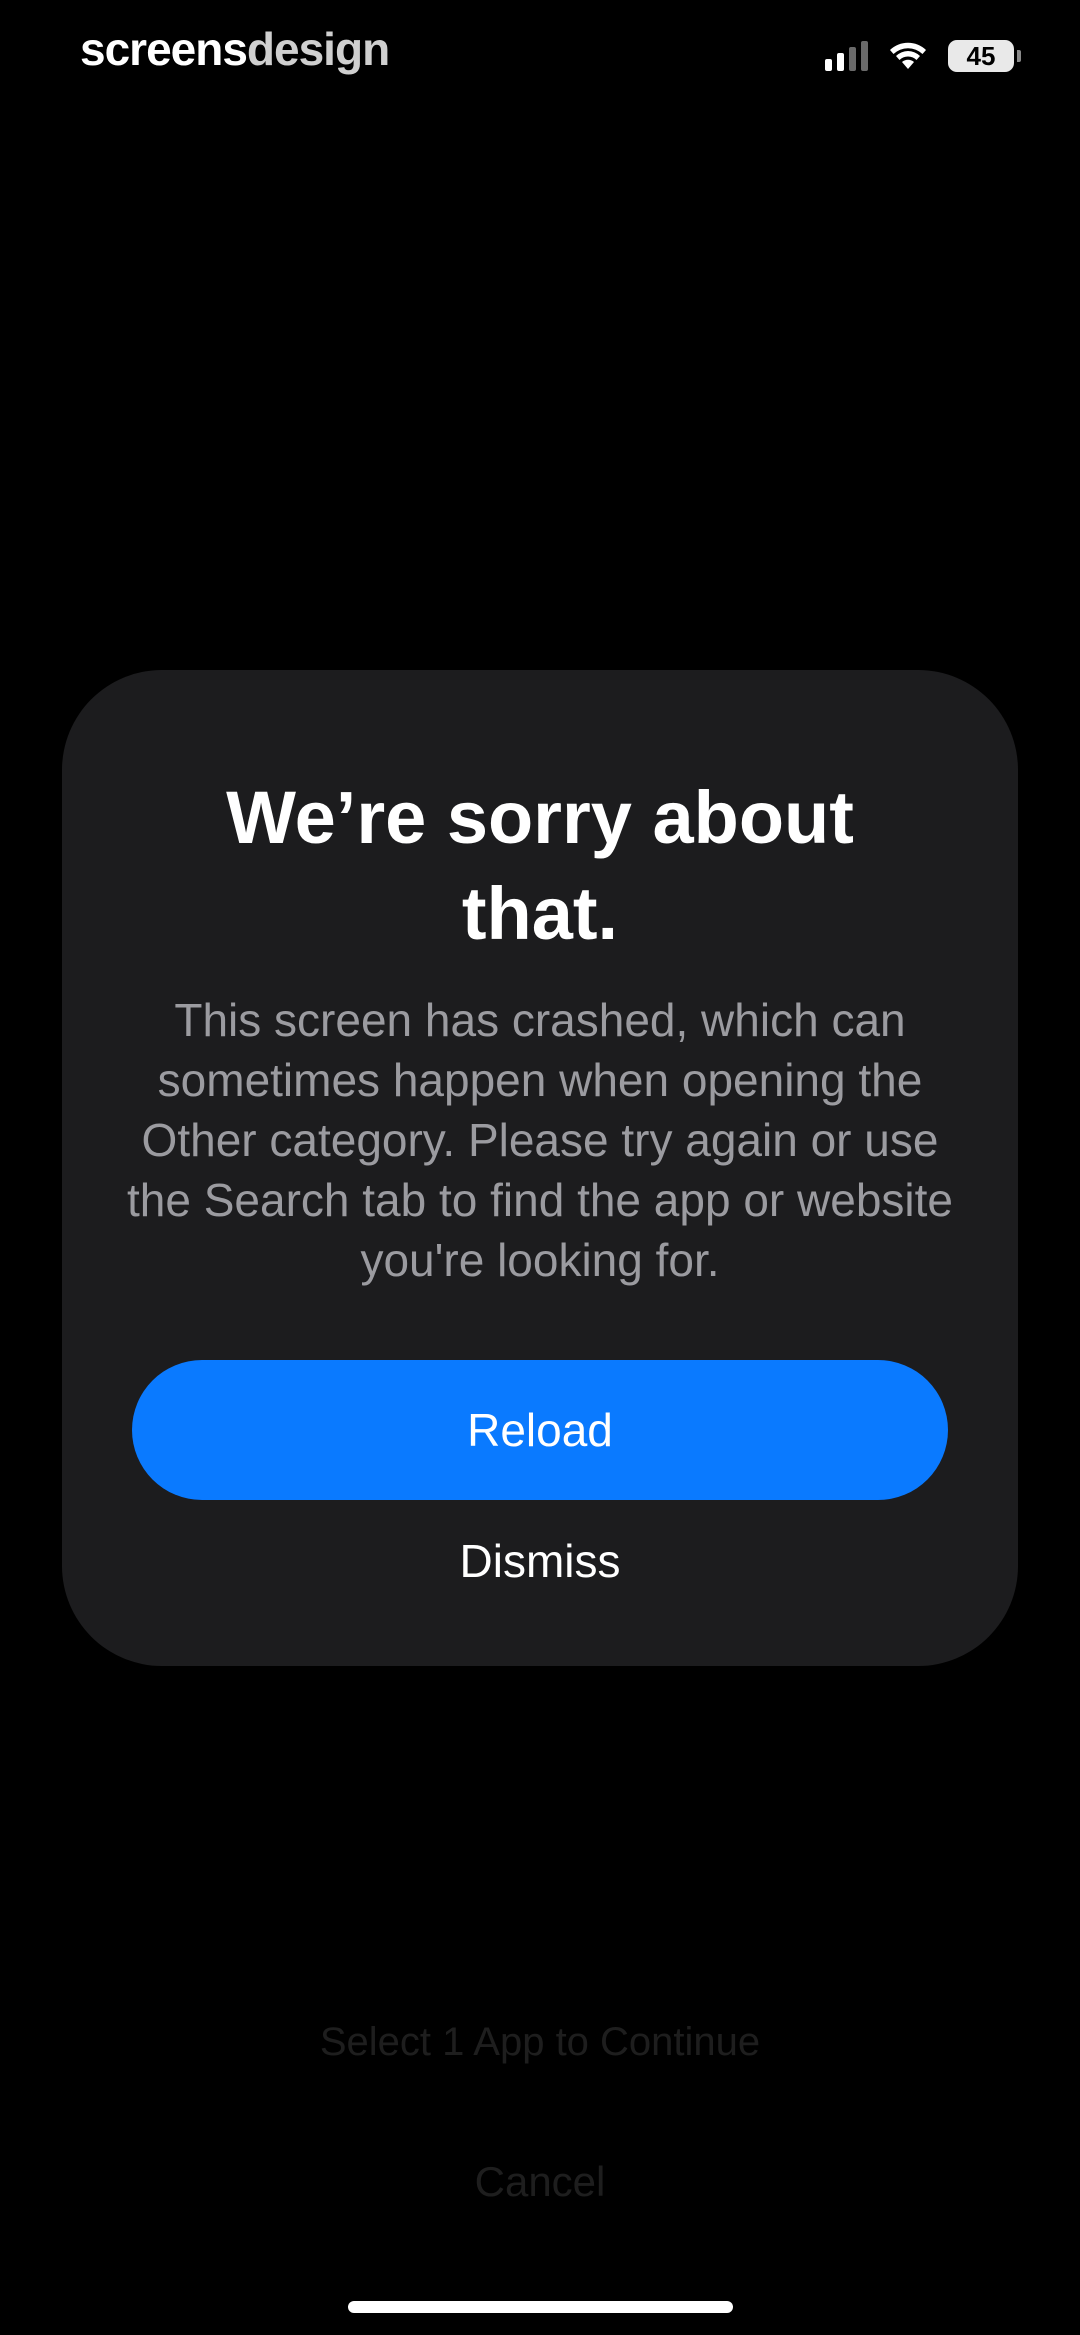 This screenshot has height=2335, width=1080. What do you see at coordinates (846, 56) in the screenshot?
I see `signal-icon` at bounding box center [846, 56].